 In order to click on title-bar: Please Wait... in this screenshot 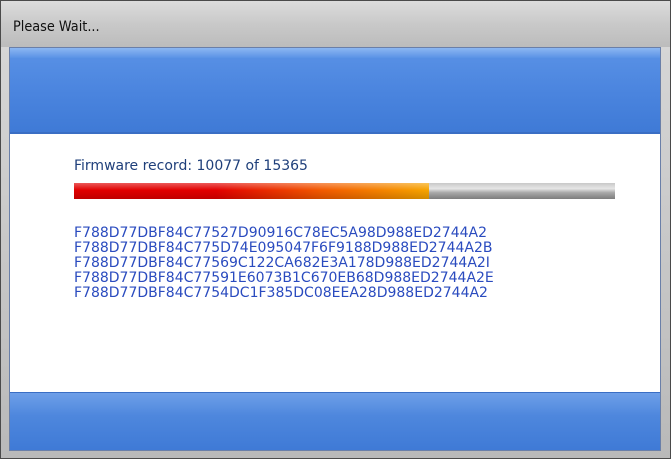, I will do `click(335, 24)`.